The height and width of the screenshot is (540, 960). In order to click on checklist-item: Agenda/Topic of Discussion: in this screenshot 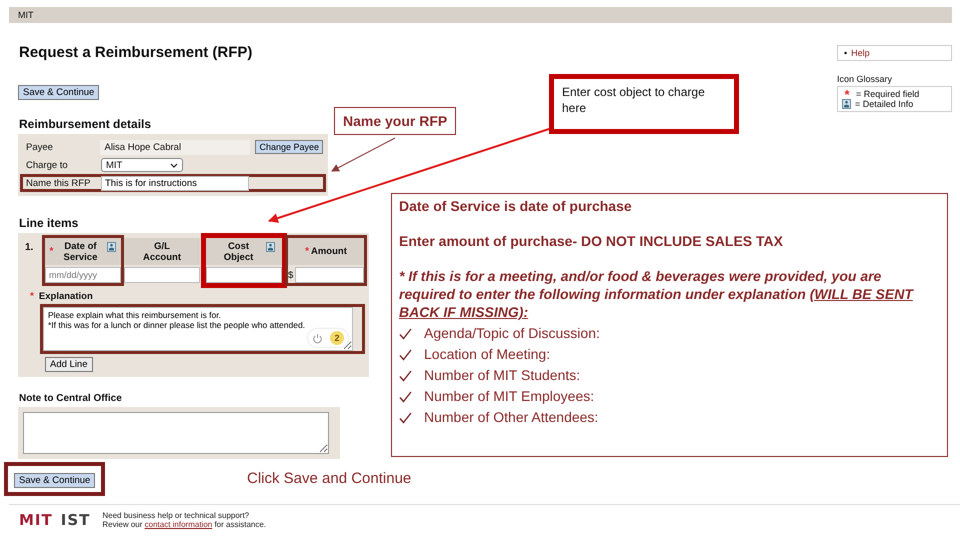, I will do `click(512, 333)`.